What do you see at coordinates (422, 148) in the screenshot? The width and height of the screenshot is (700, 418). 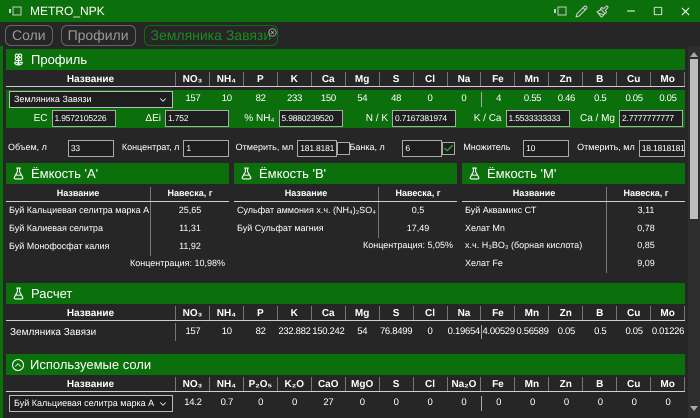 I see `input-field: 6` at bounding box center [422, 148].